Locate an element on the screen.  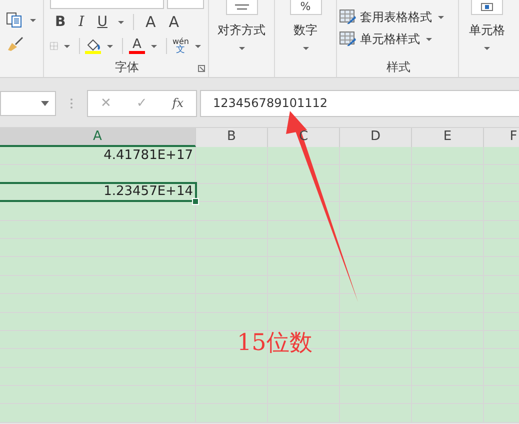
grow-font-button: A is located at coordinates (150, 22).